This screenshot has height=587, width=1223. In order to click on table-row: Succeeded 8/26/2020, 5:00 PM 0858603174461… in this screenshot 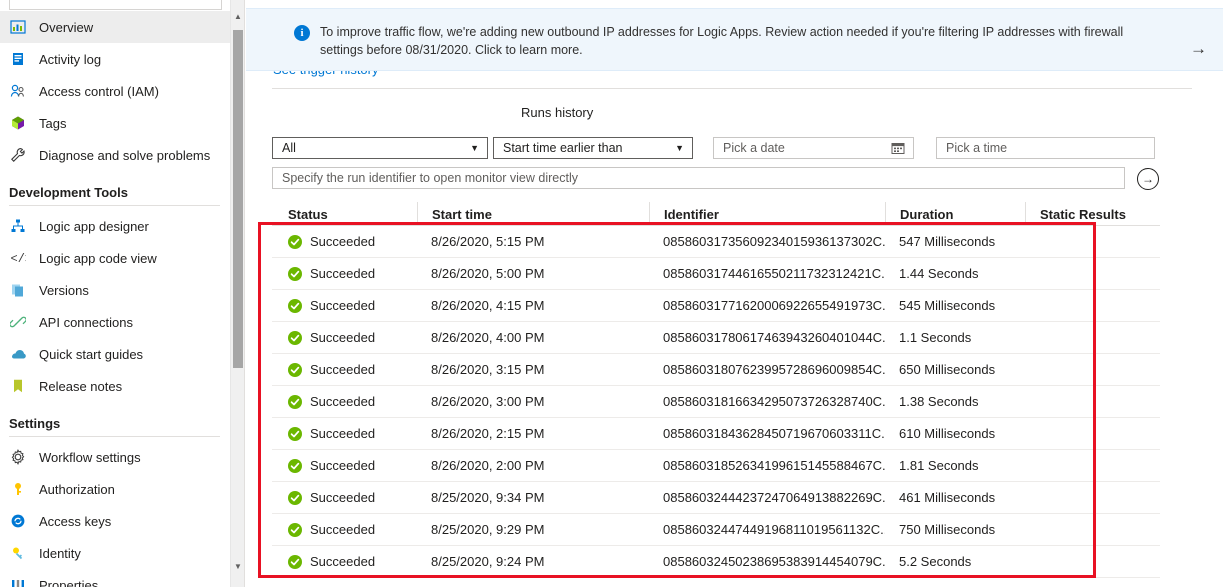, I will do `click(716, 274)`.